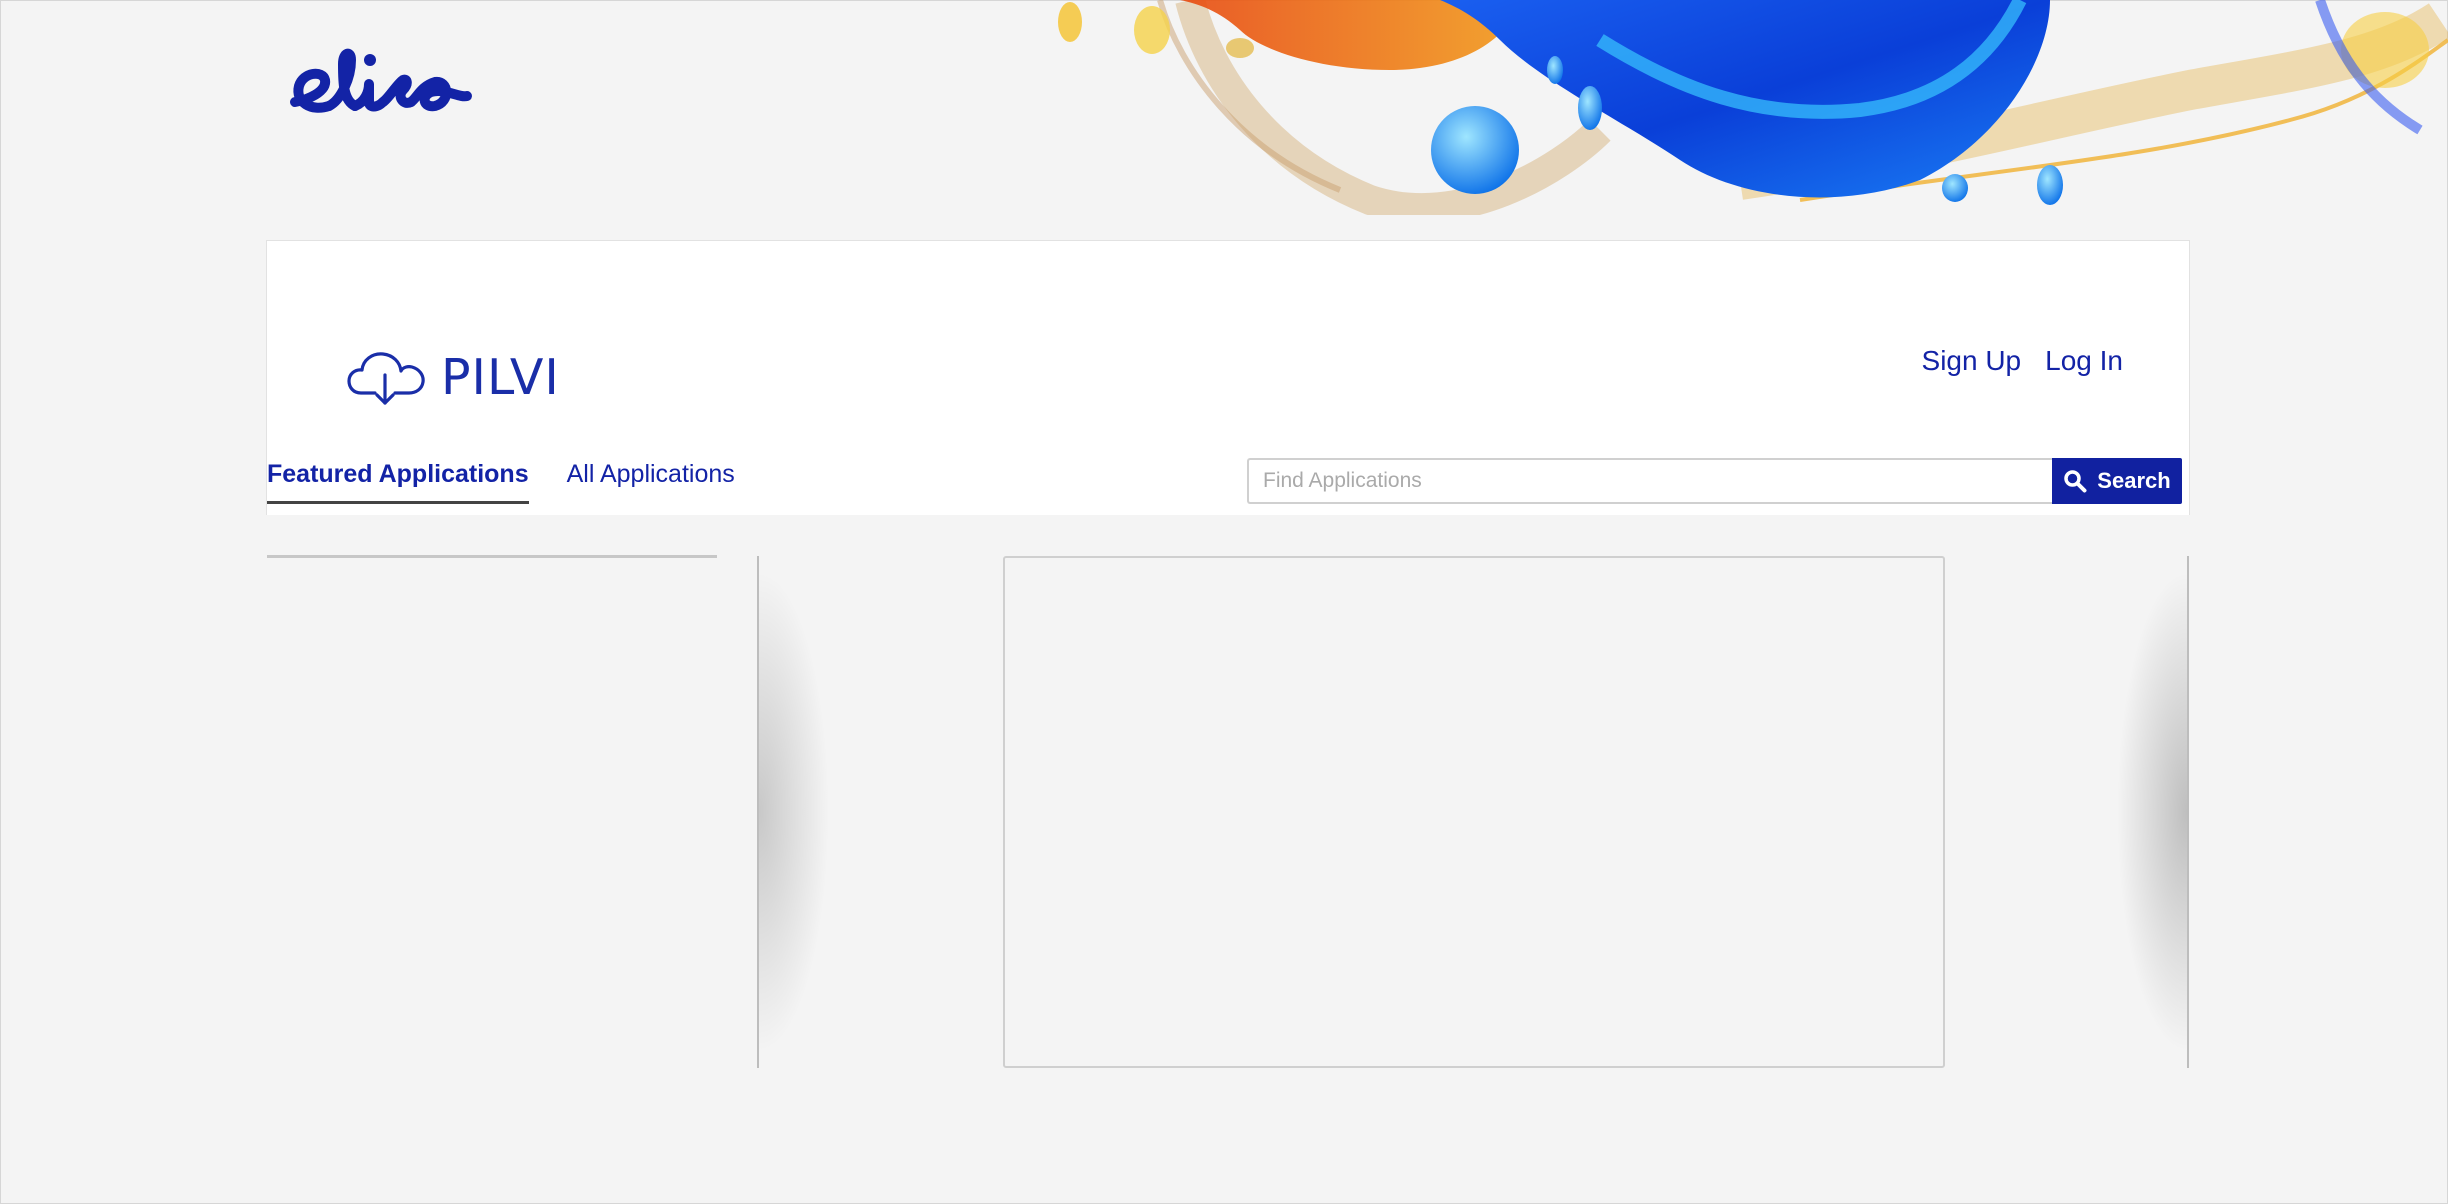  I want to click on pilvi-logo: PILVI, so click(452, 377).